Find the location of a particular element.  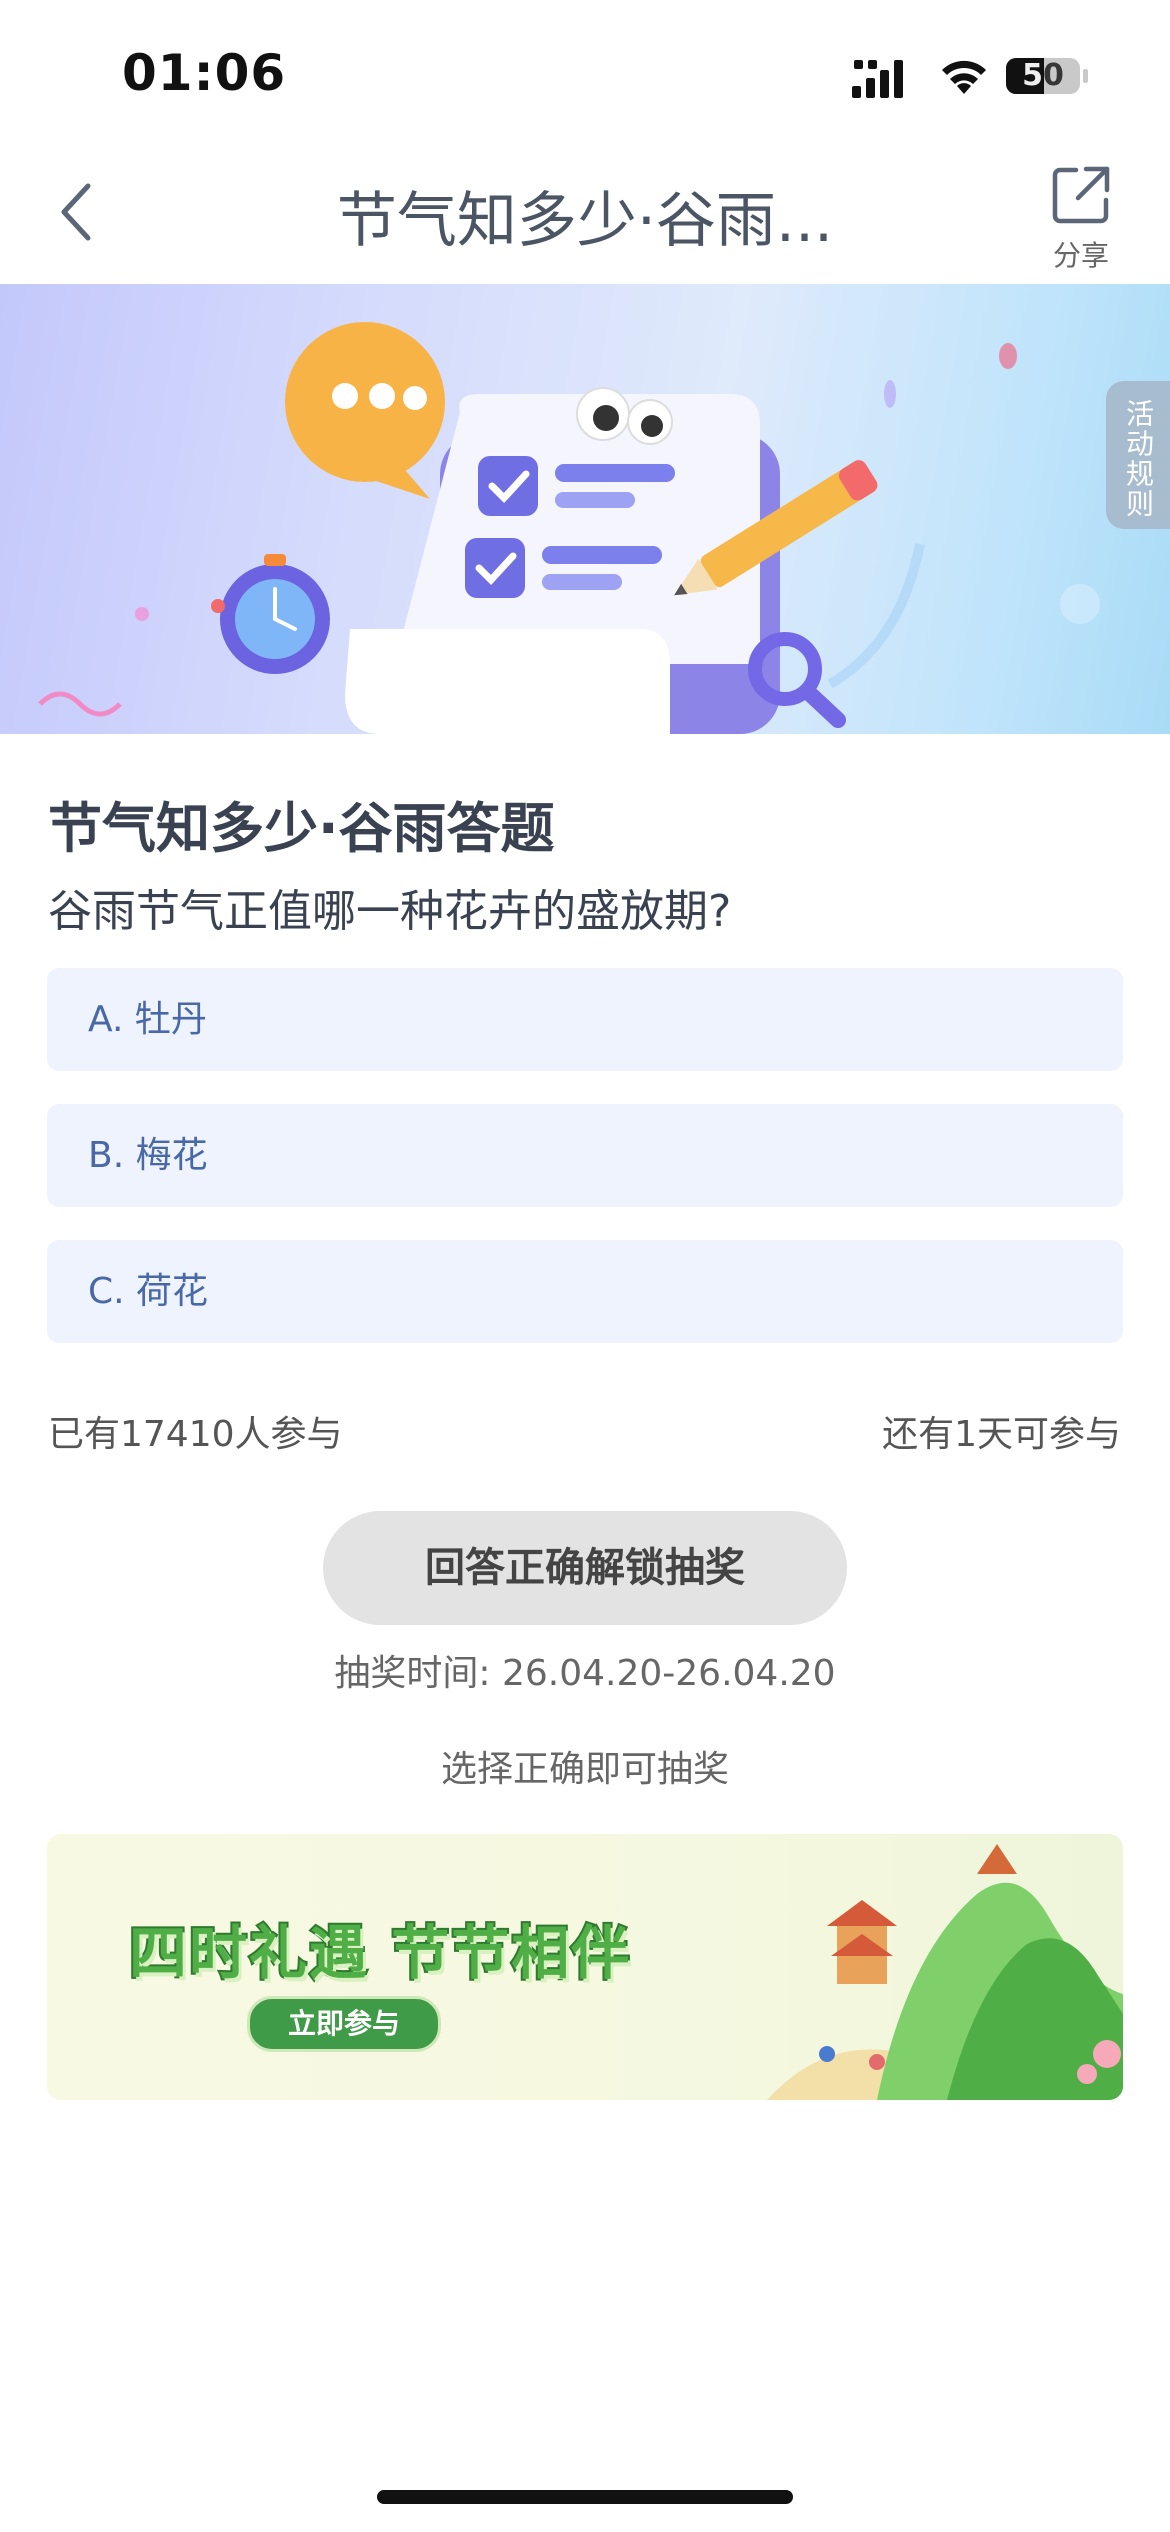

option-c-label: C. 荷花 is located at coordinates (148, 1291).